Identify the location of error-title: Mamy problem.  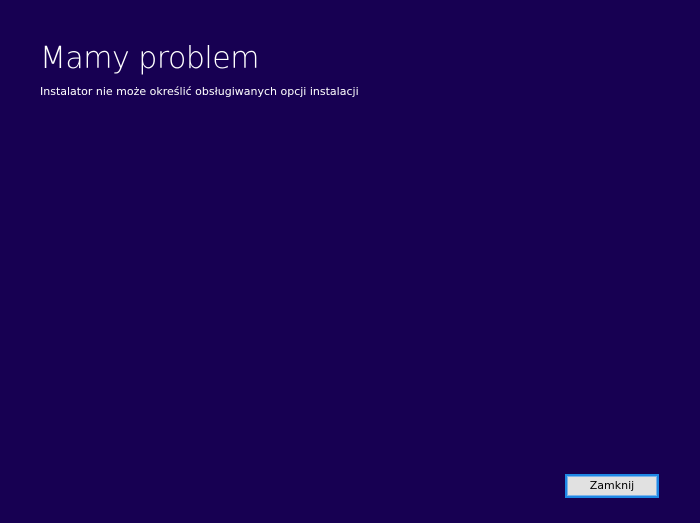
(149, 58).